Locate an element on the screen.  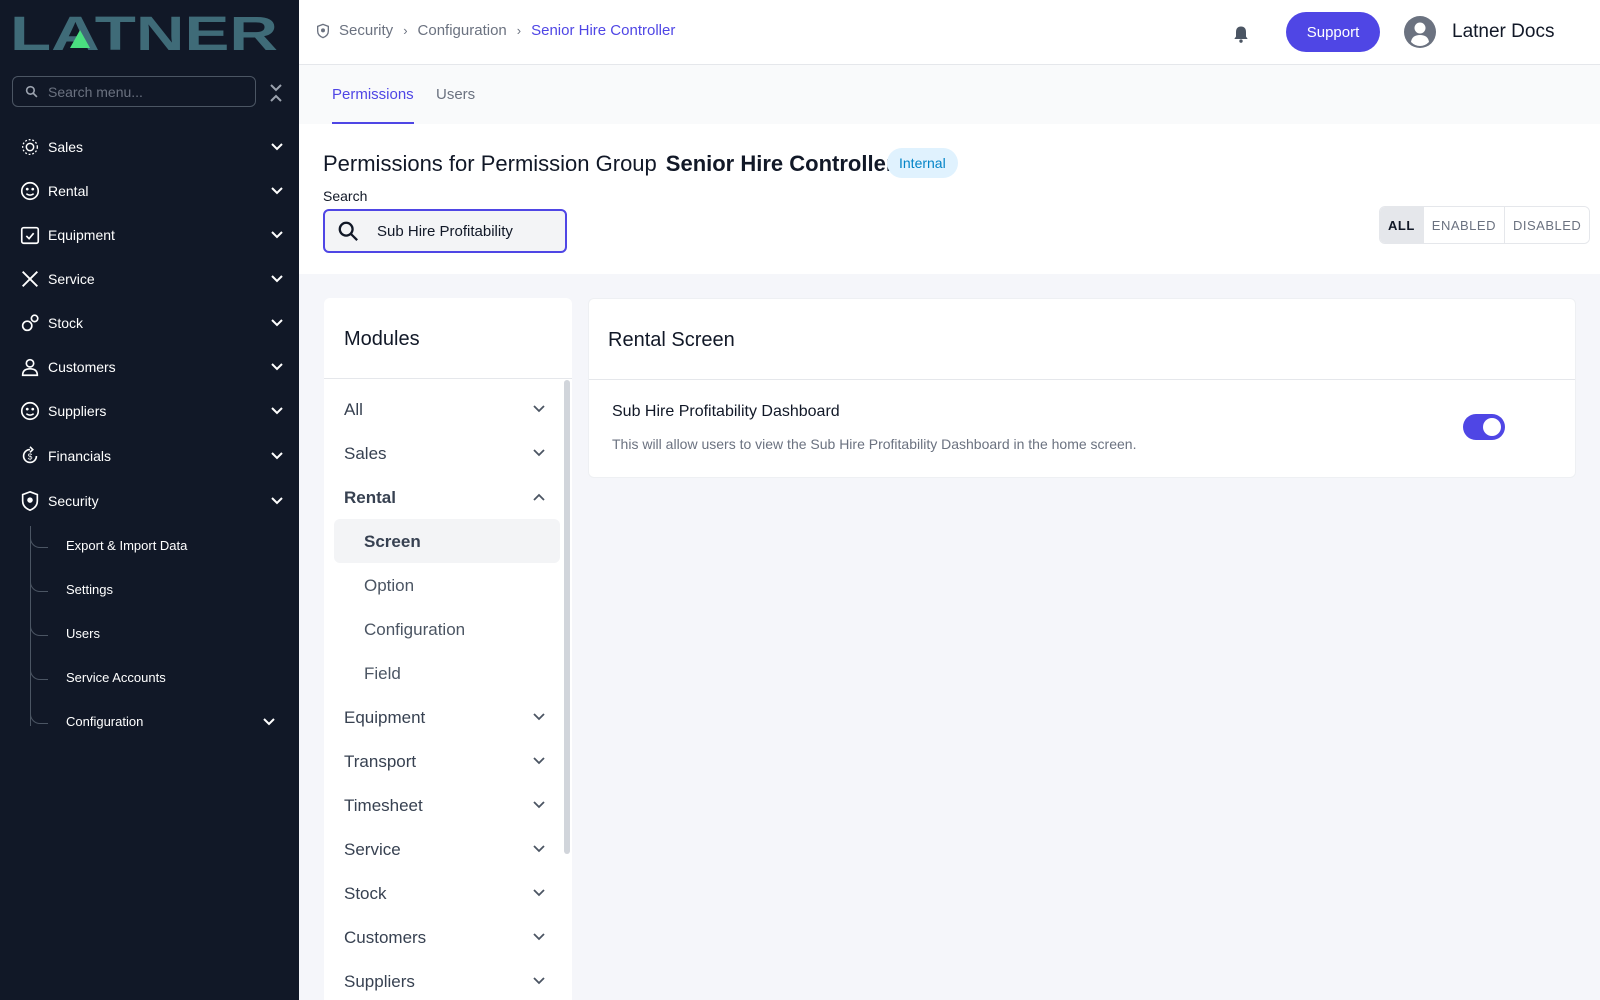
permission-search-field is located at coordinates (445, 231).